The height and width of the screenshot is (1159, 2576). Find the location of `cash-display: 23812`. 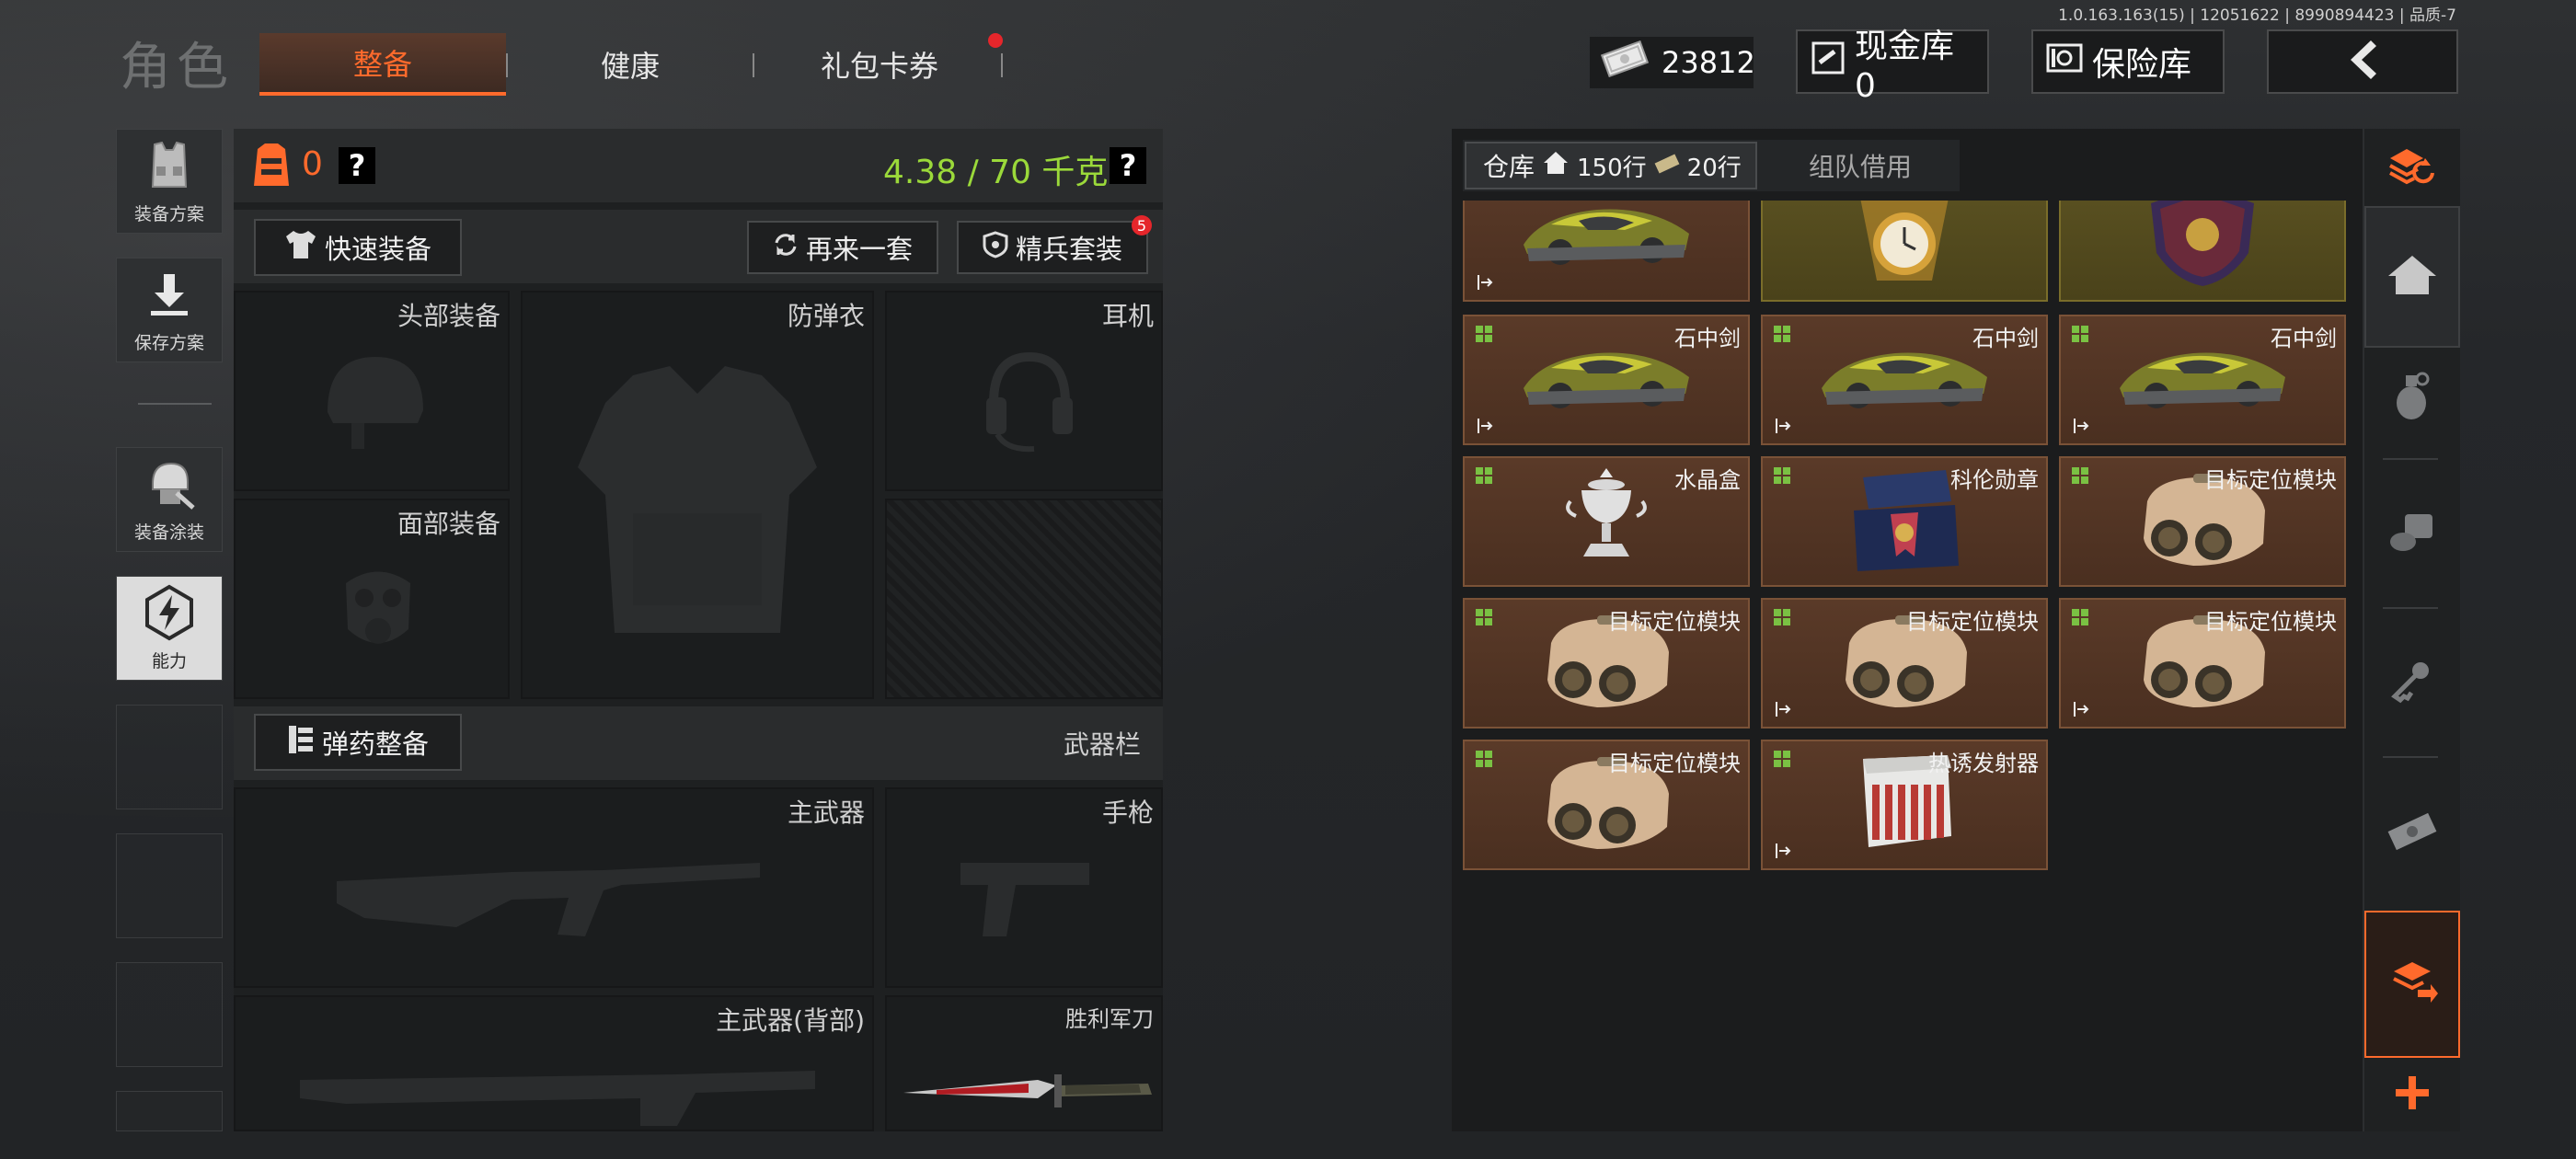

cash-display: 23812 is located at coordinates (1672, 62).